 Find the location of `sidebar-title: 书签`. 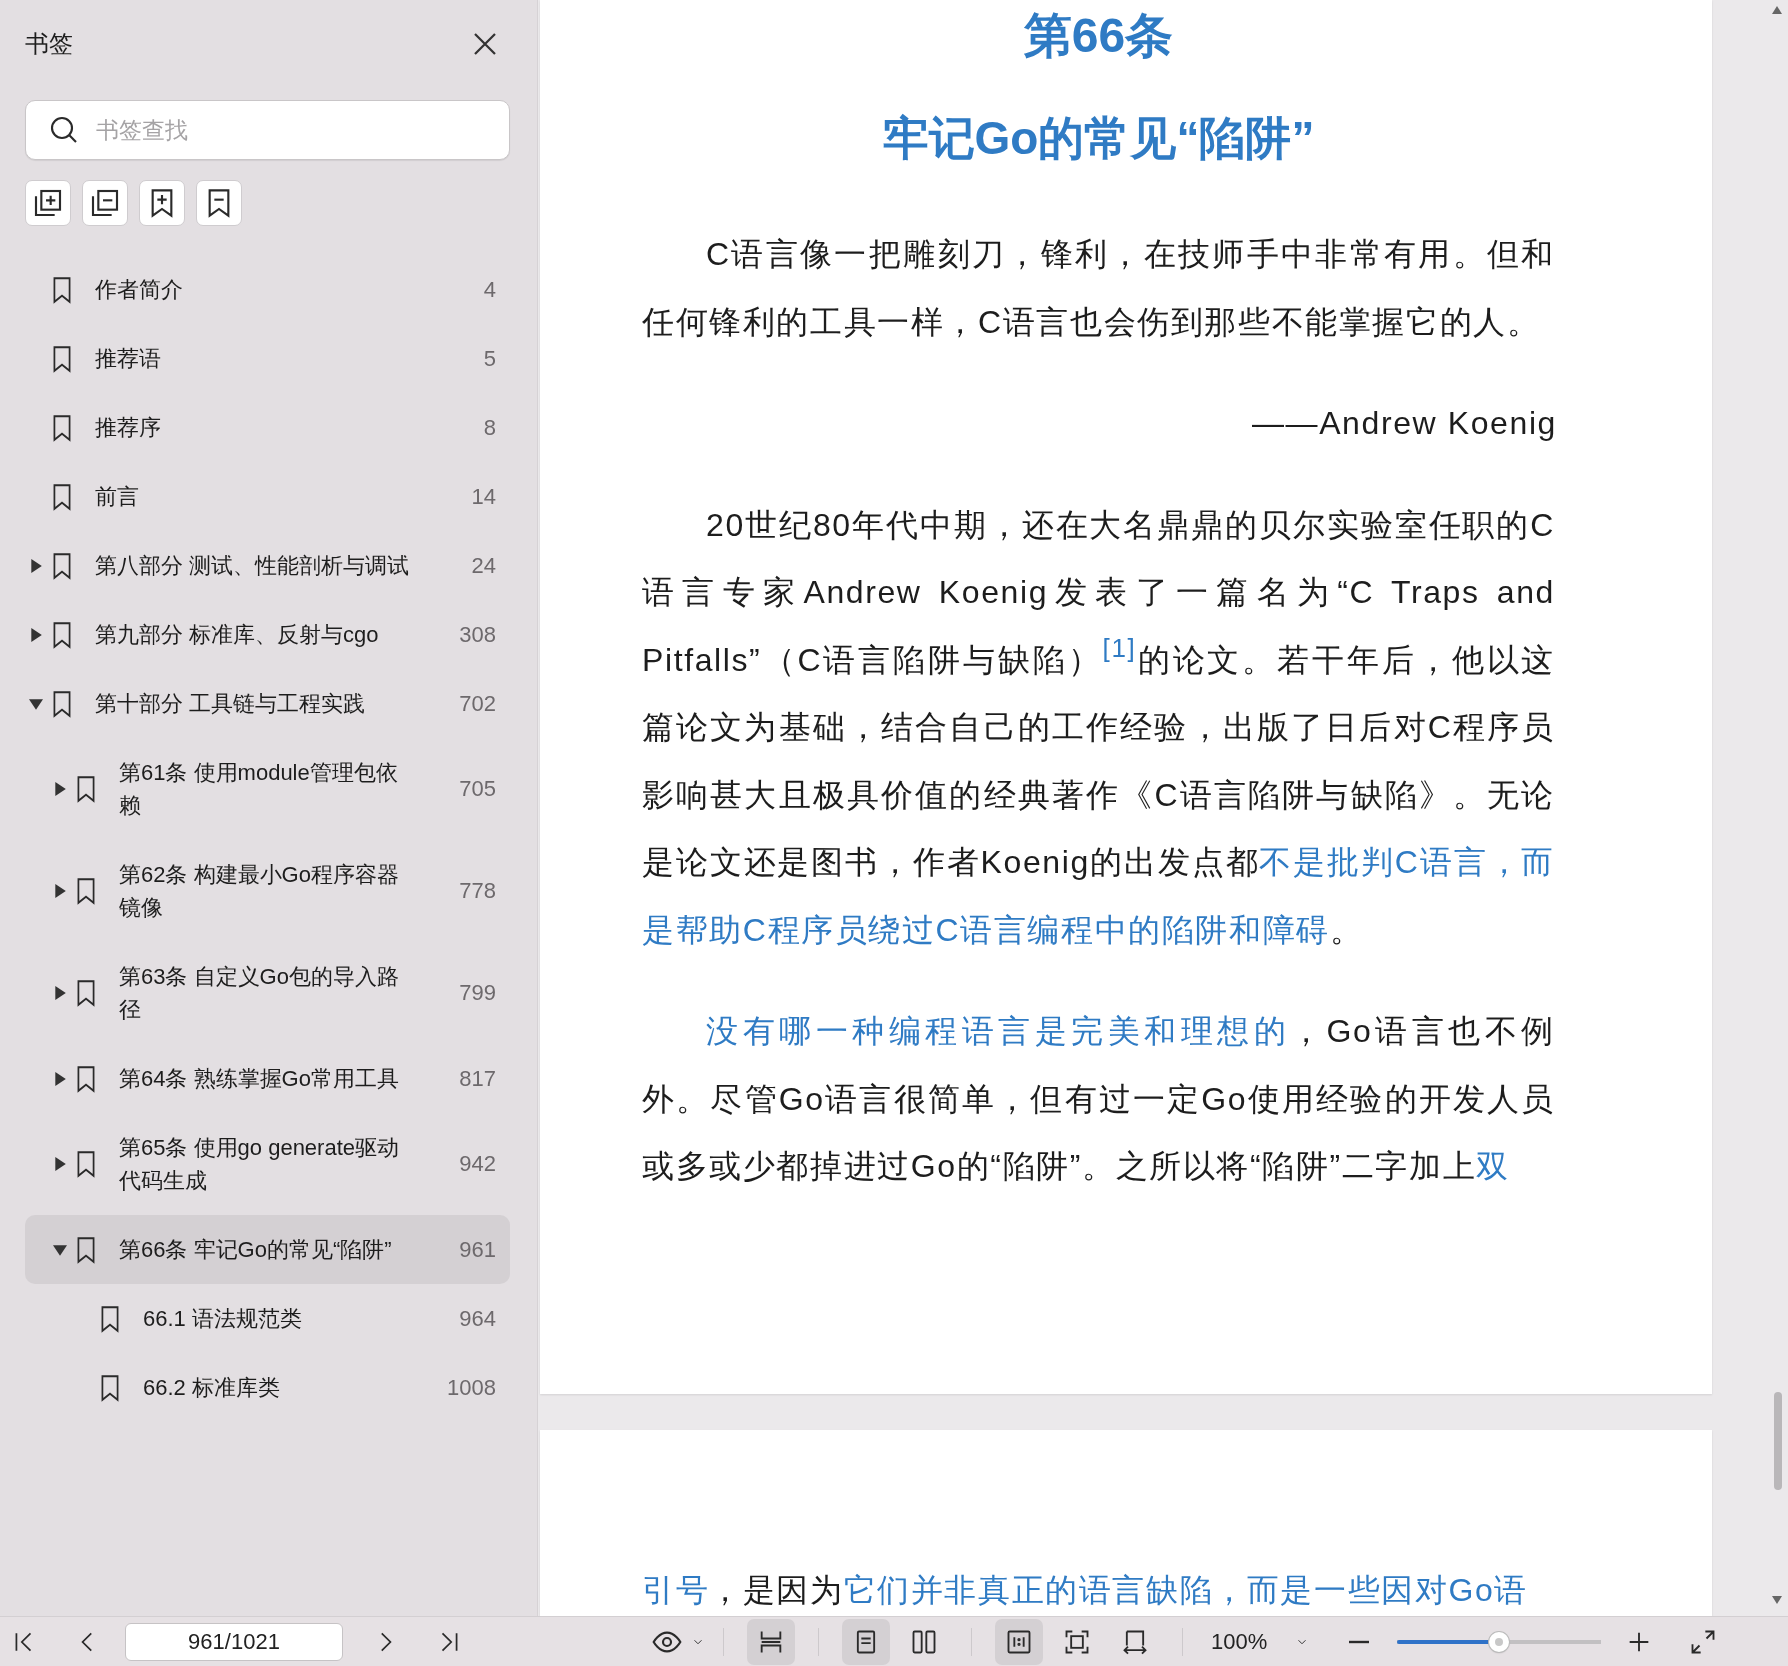

sidebar-title: 书签 is located at coordinates (49, 44).